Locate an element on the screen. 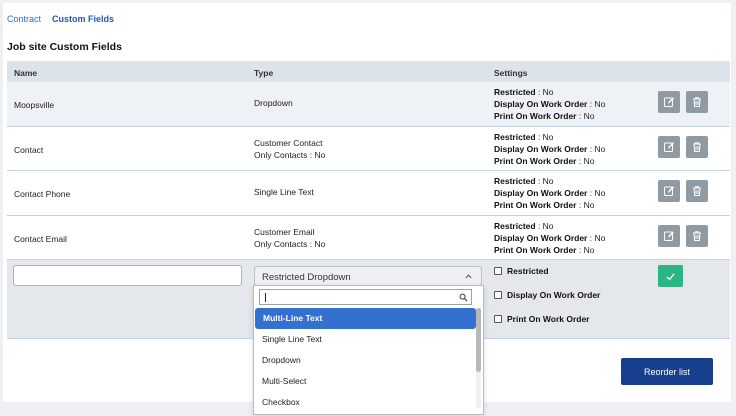 Image resolution: width=736 pixels, height=416 pixels. checkbox-label: Restricted is located at coordinates (528, 271).